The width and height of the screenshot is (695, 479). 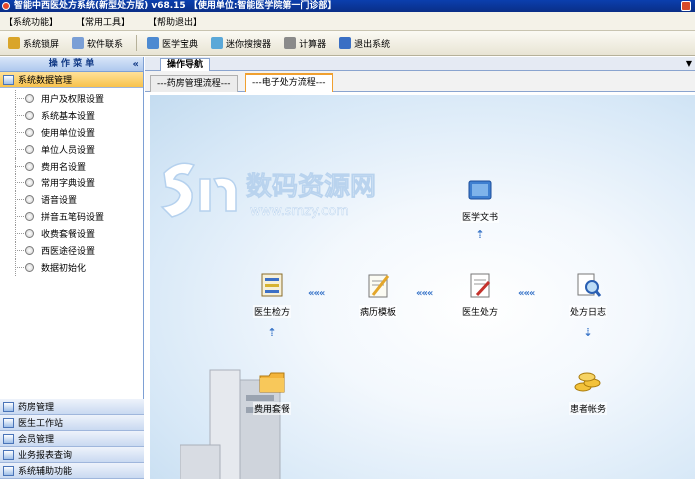 What do you see at coordinates (71, 149) in the screenshot?
I see `sidebar-item: 单位人员设置` at bounding box center [71, 149].